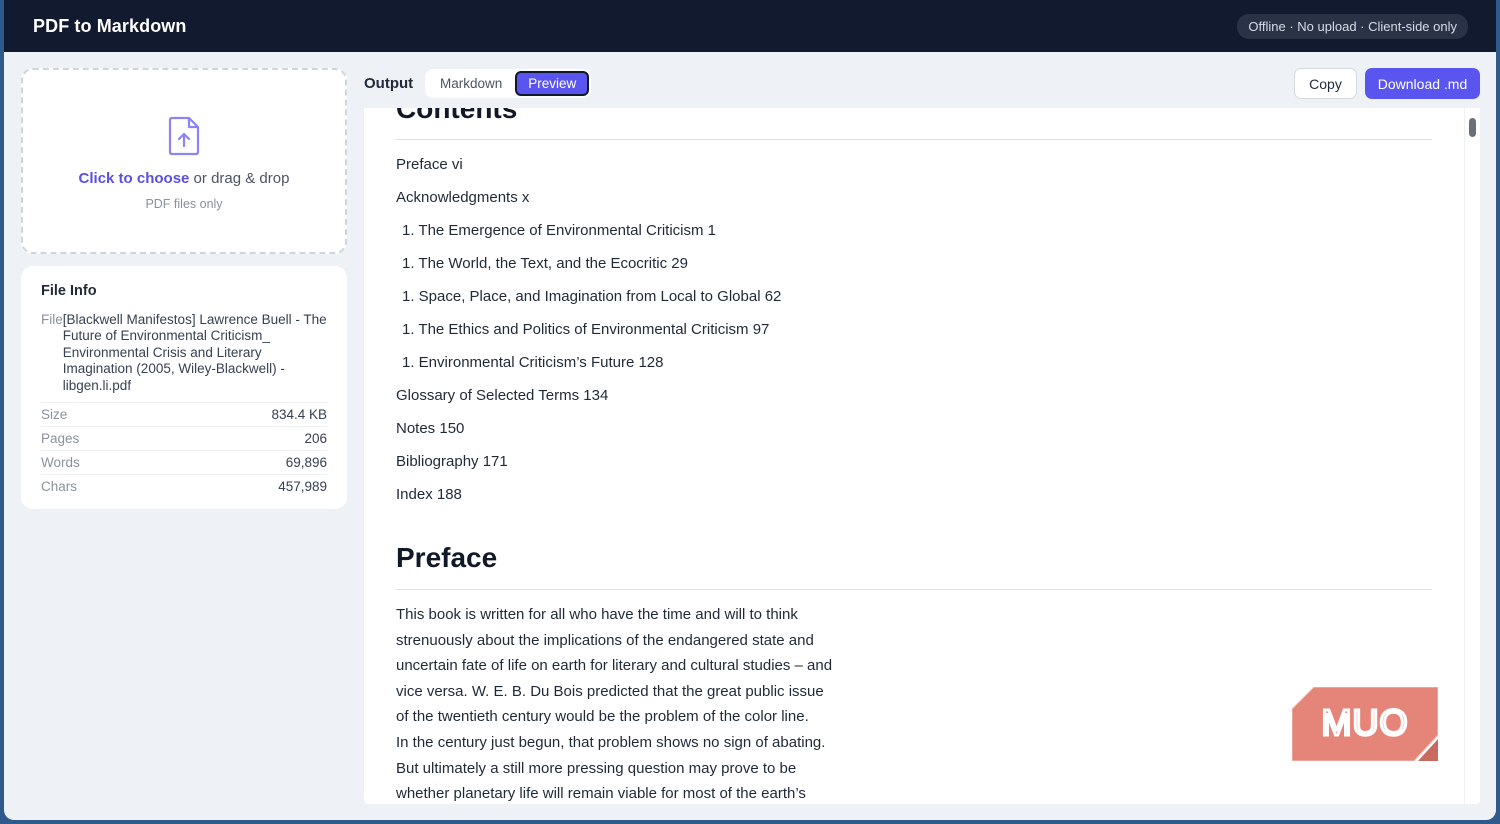  Describe the element at coordinates (60, 463) in the screenshot. I see `words-label: Words` at that location.